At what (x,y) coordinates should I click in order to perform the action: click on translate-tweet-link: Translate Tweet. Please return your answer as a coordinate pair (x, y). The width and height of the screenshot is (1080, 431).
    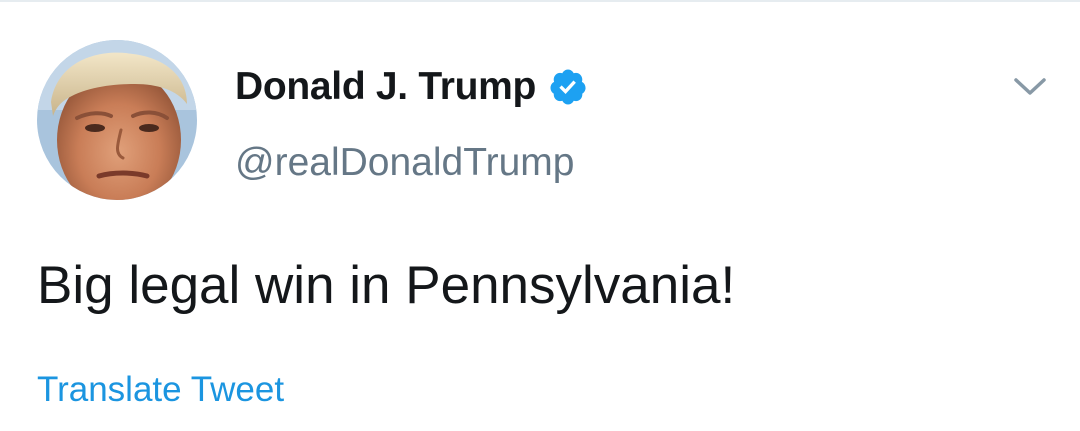
    Looking at the image, I should click on (160, 390).